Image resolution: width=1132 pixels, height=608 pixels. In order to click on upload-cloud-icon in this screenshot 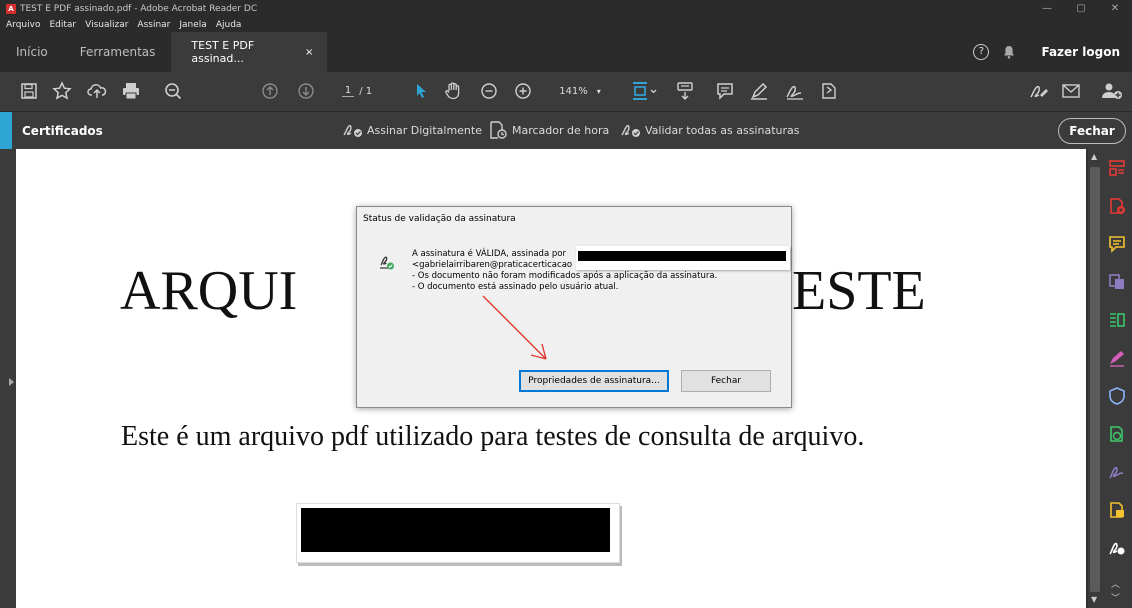, I will do `click(97, 91)`.